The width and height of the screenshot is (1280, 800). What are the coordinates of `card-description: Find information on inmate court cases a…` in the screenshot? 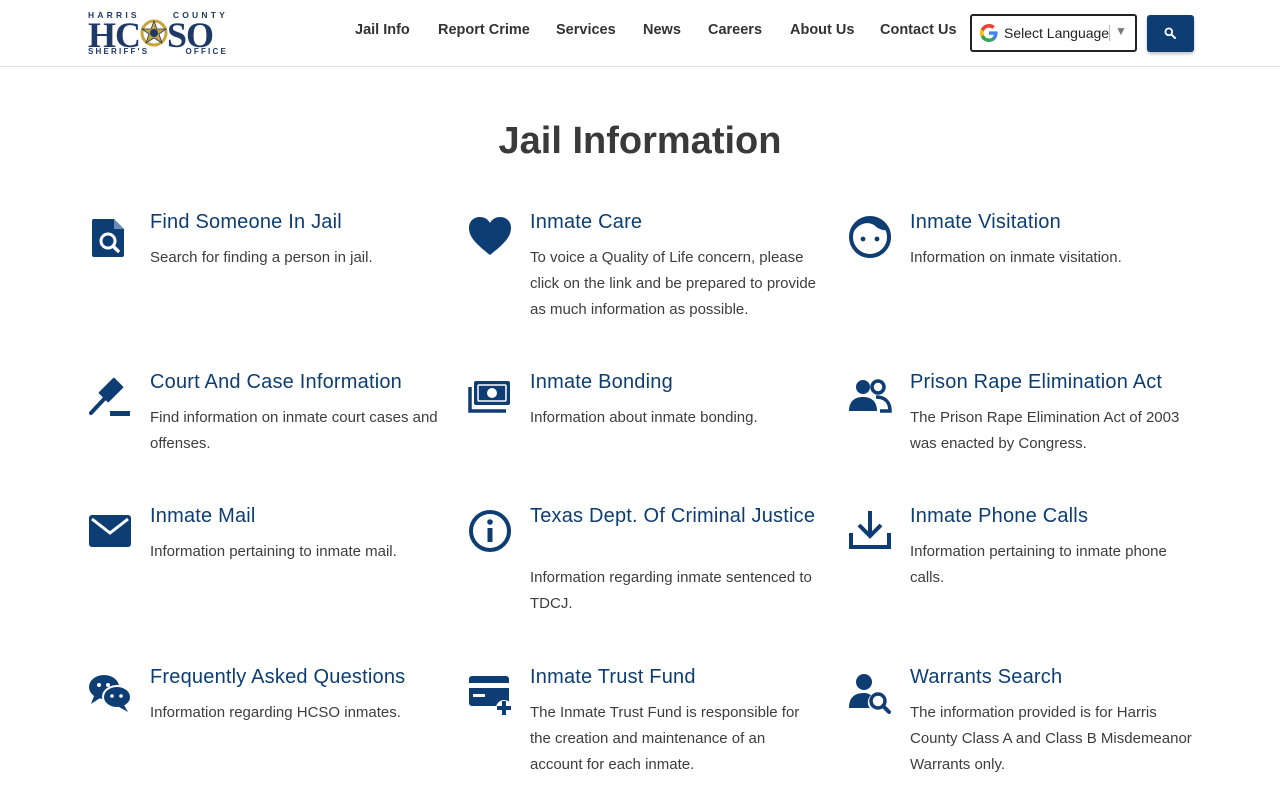 It's located at (294, 430).